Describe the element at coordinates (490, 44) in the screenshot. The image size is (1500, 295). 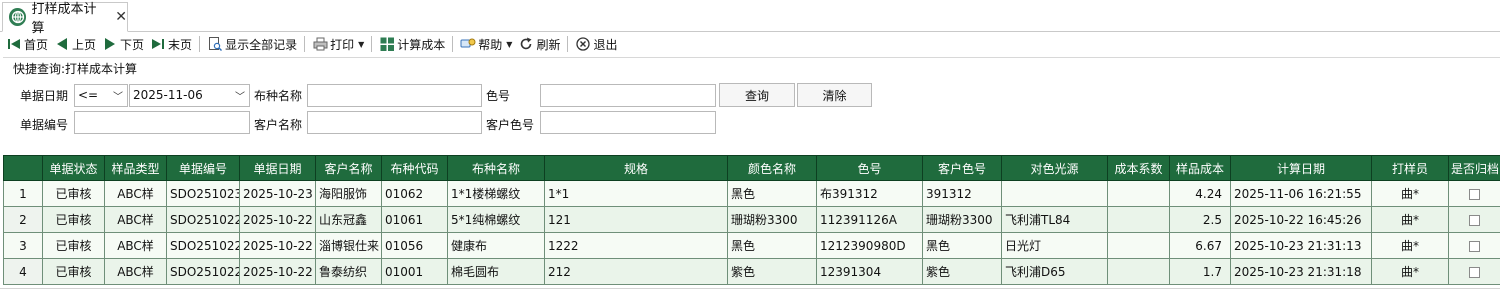
I see `help-label: 帮助` at that location.